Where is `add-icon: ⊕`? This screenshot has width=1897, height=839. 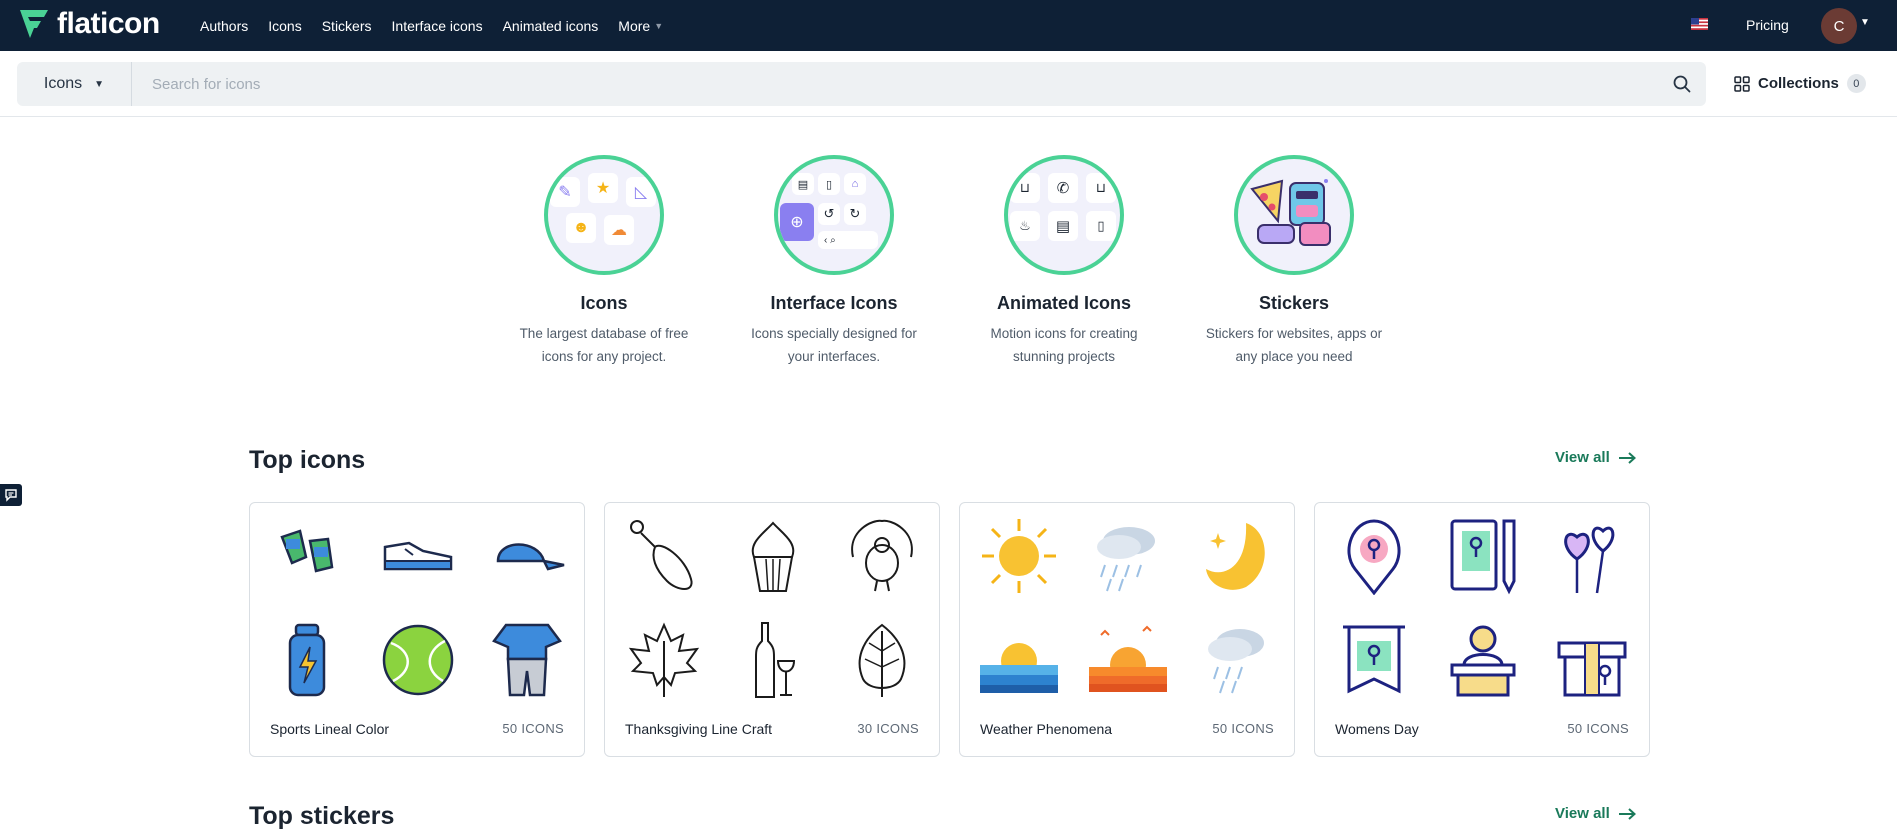
add-icon: ⊕ is located at coordinates (797, 222).